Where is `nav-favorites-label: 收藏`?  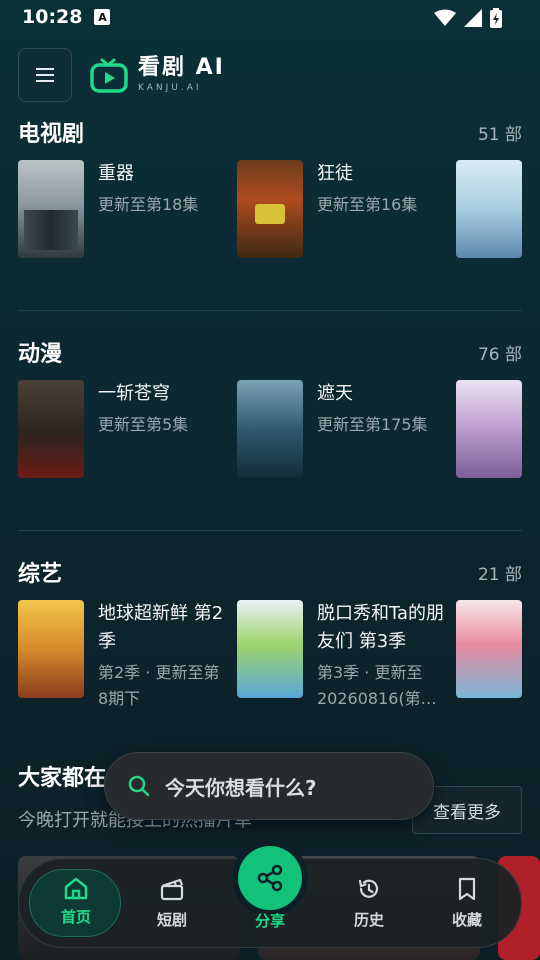
nav-favorites-label: 收藏 is located at coordinates (466, 920).